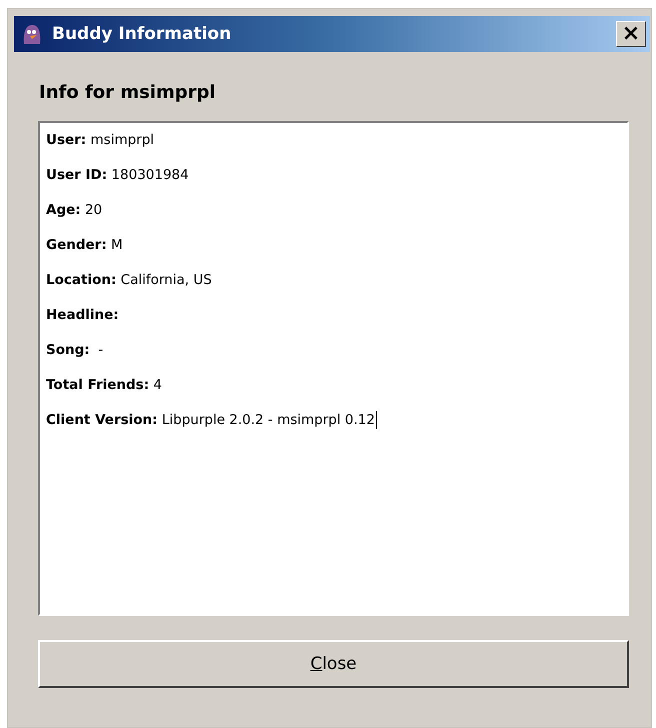  What do you see at coordinates (74, 210) in the screenshot?
I see `info-line: Age: 20` at bounding box center [74, 210].